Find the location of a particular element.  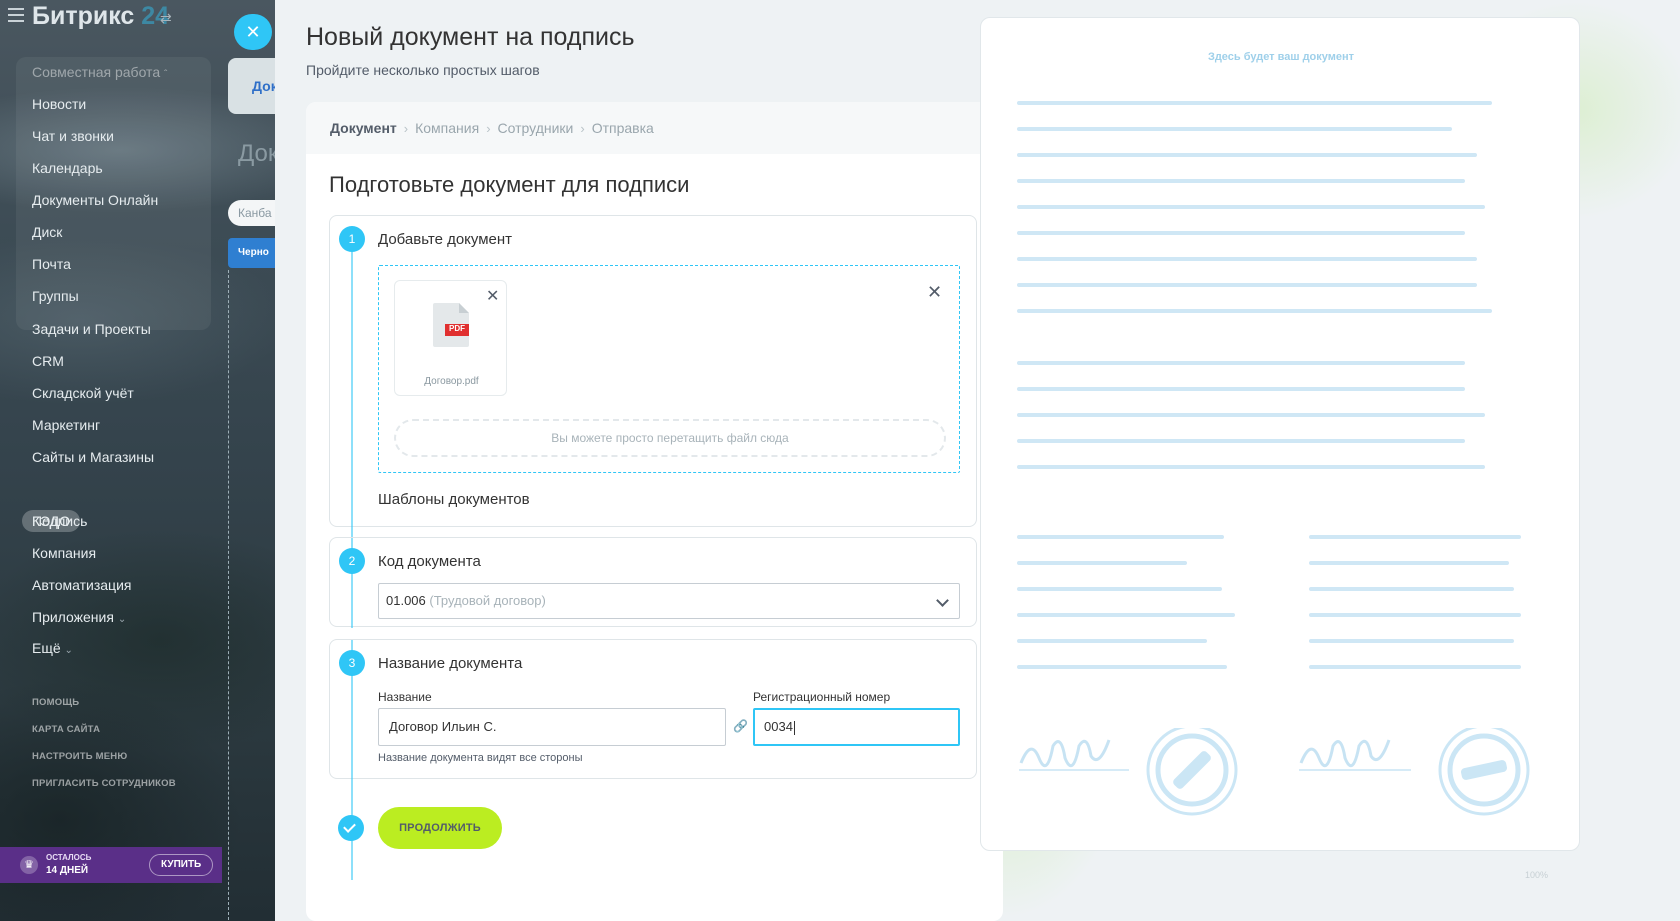

sidebar-item-mail: Почта is located at coordinates (51, 264).